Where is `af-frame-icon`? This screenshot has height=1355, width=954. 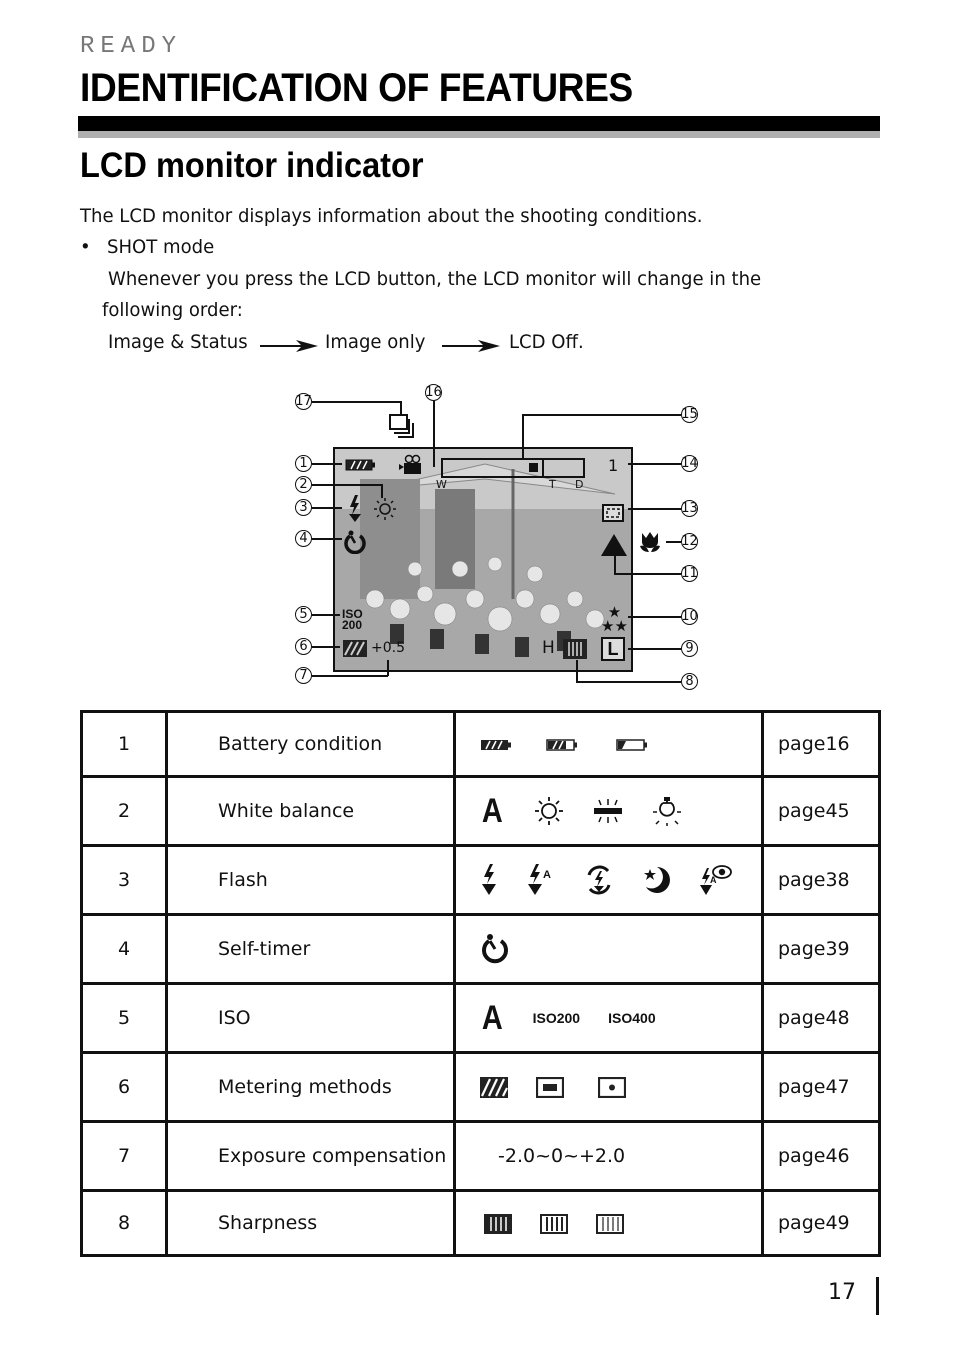
af-frame-icon is located at coordinates (613, 513).